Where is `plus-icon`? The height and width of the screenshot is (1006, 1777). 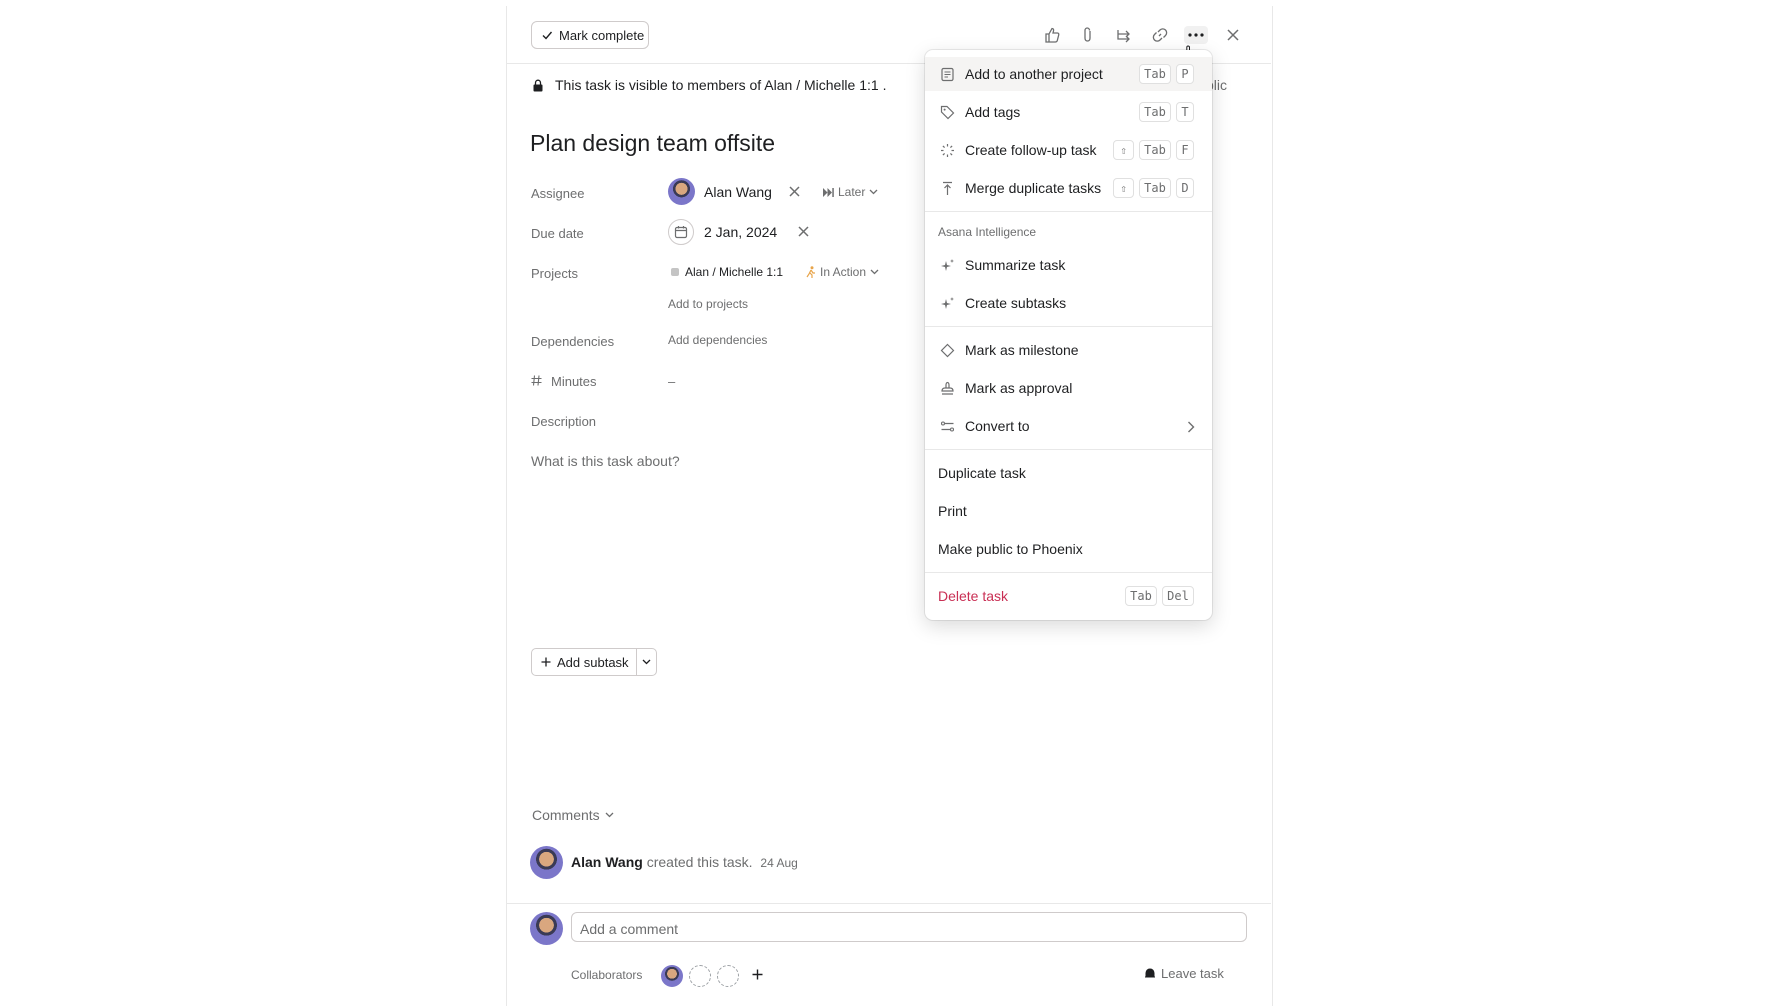 plus-icon is located at coordinates (546, 662).